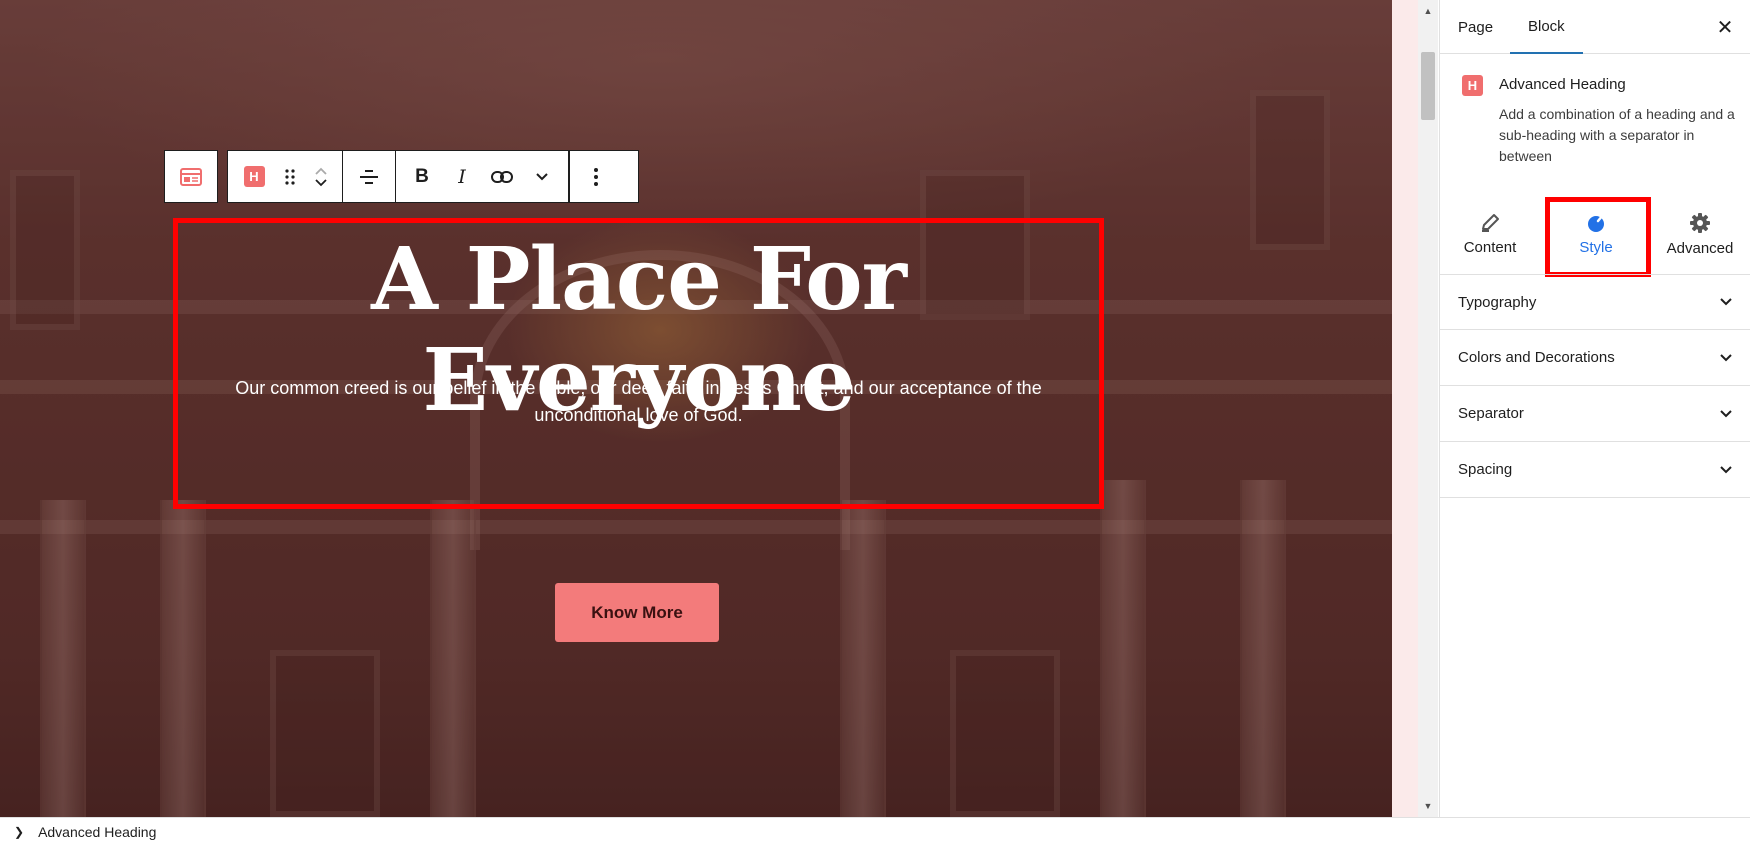 This screenshot has height=845, width=1750. What do you see at coordinates (1536, 357) in the screenshot?
I see `panel-colors-label: Colors and Decorations` at bounding box center [1536, 357].